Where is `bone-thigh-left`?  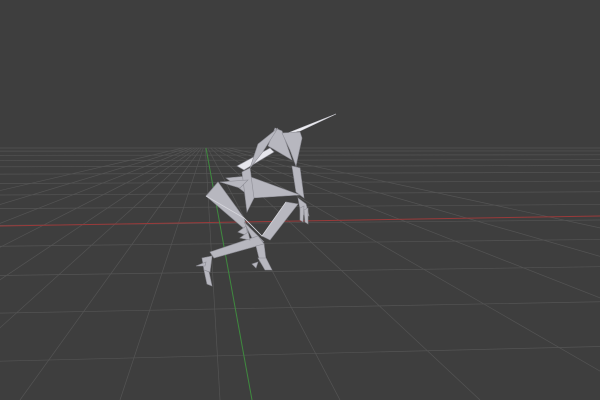
bone-thigh-left is located at coordinates (237, 247).